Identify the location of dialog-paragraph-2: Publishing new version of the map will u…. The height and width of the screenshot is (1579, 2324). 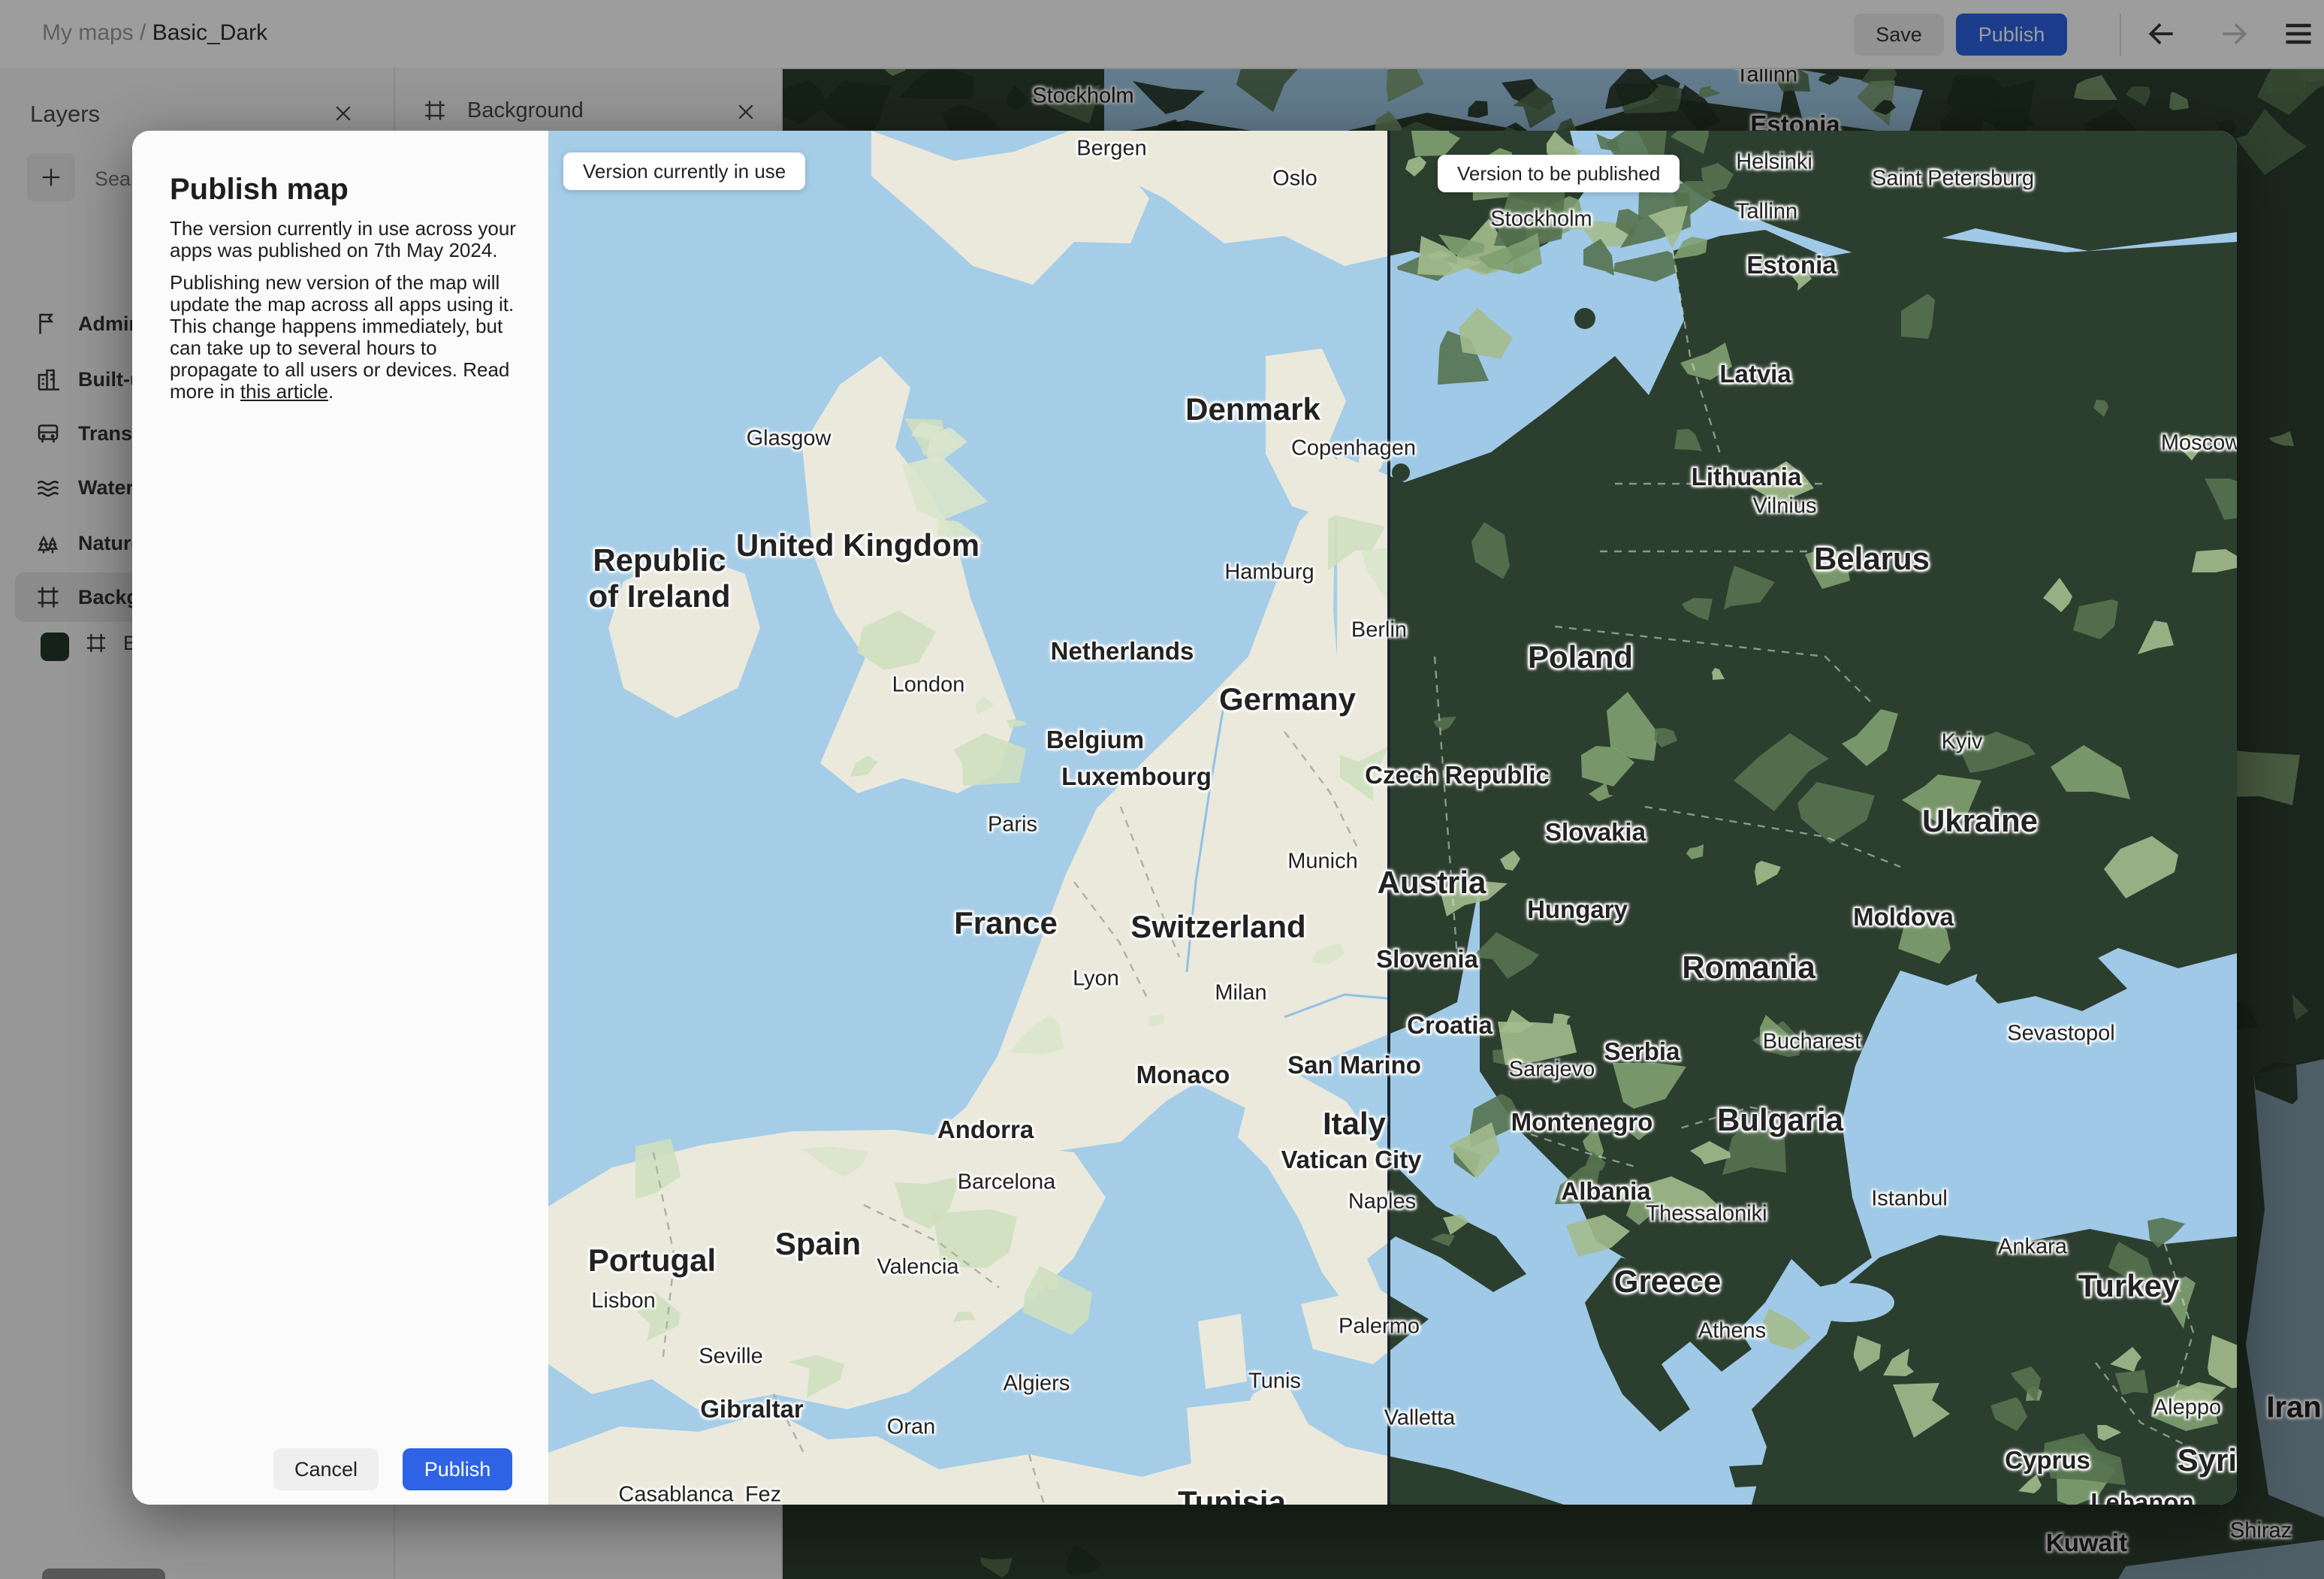
(343, 338).